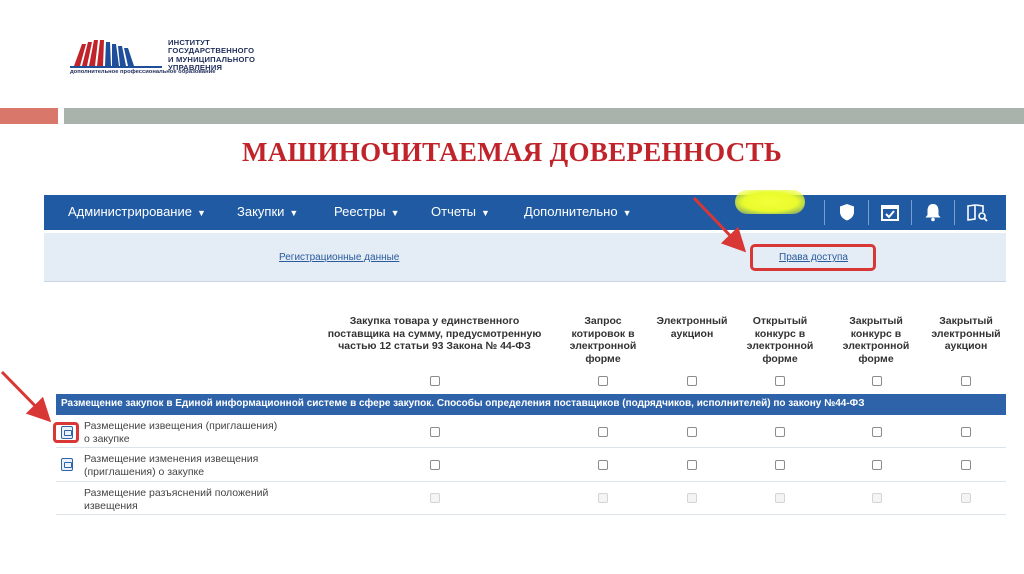  I want to click on arrow-to-row-icon, so click(26, 396).